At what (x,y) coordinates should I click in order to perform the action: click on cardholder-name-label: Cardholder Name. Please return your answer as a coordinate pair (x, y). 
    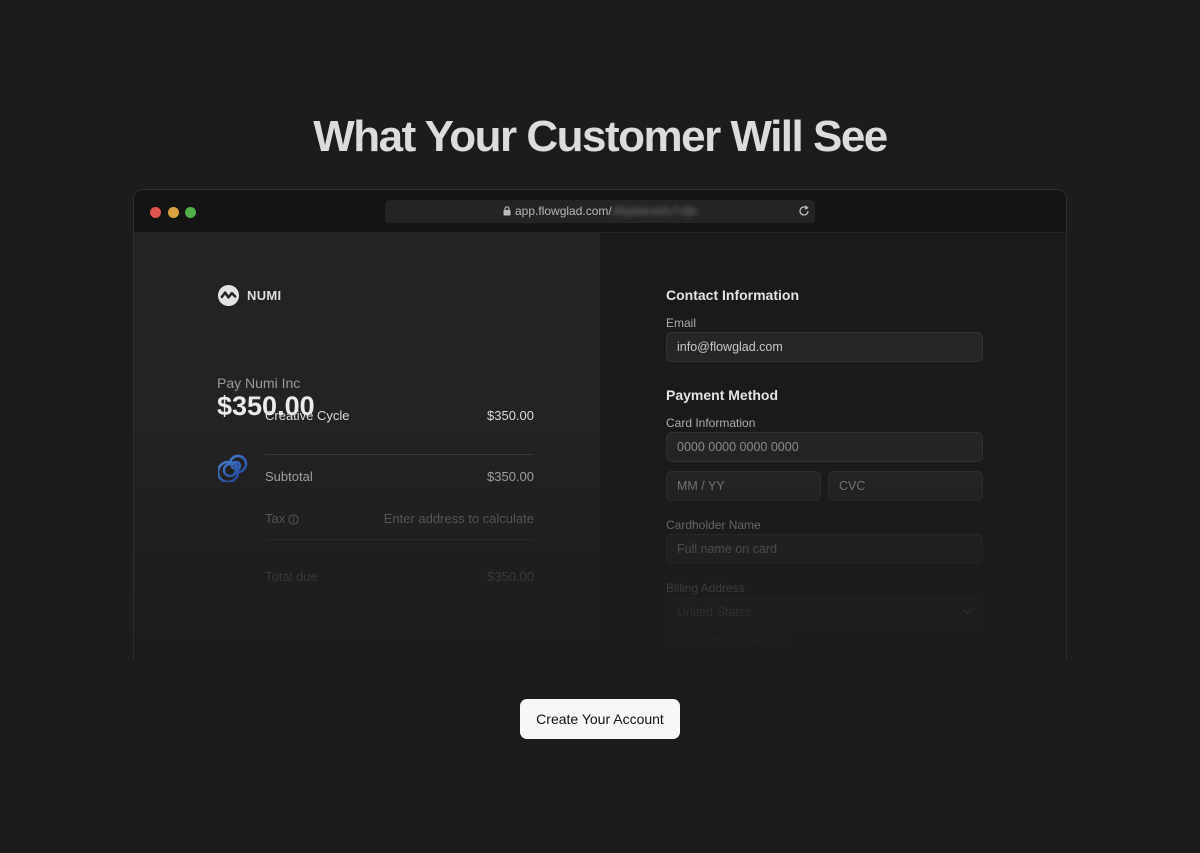
    Looking at the image, I should click on (713, 525).